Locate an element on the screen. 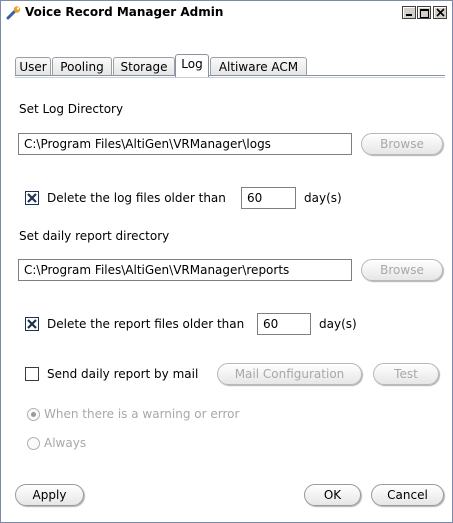 Image resolution: width=453 pixels, height=523 pixels. delete-logs-days-unit: day(s) is located at coordinates (323, 198).